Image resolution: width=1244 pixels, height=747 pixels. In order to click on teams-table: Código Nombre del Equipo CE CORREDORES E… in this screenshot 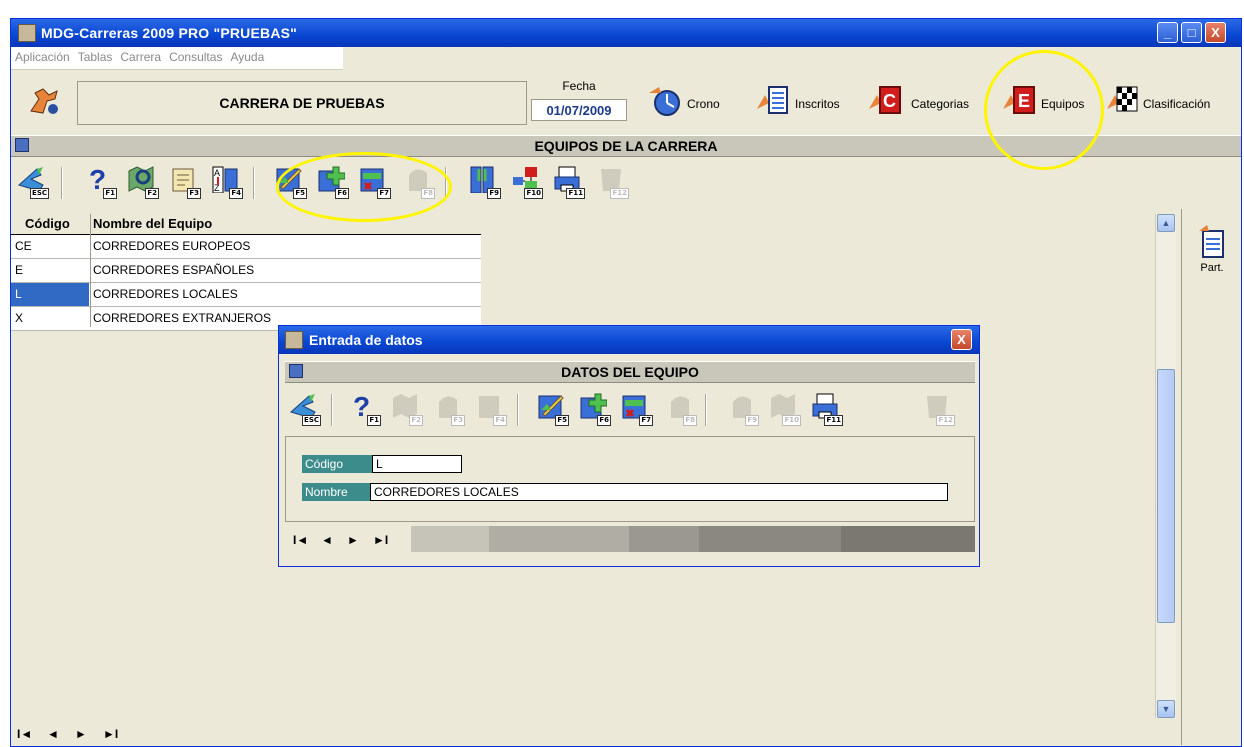, I will do `click(246, 272)`.